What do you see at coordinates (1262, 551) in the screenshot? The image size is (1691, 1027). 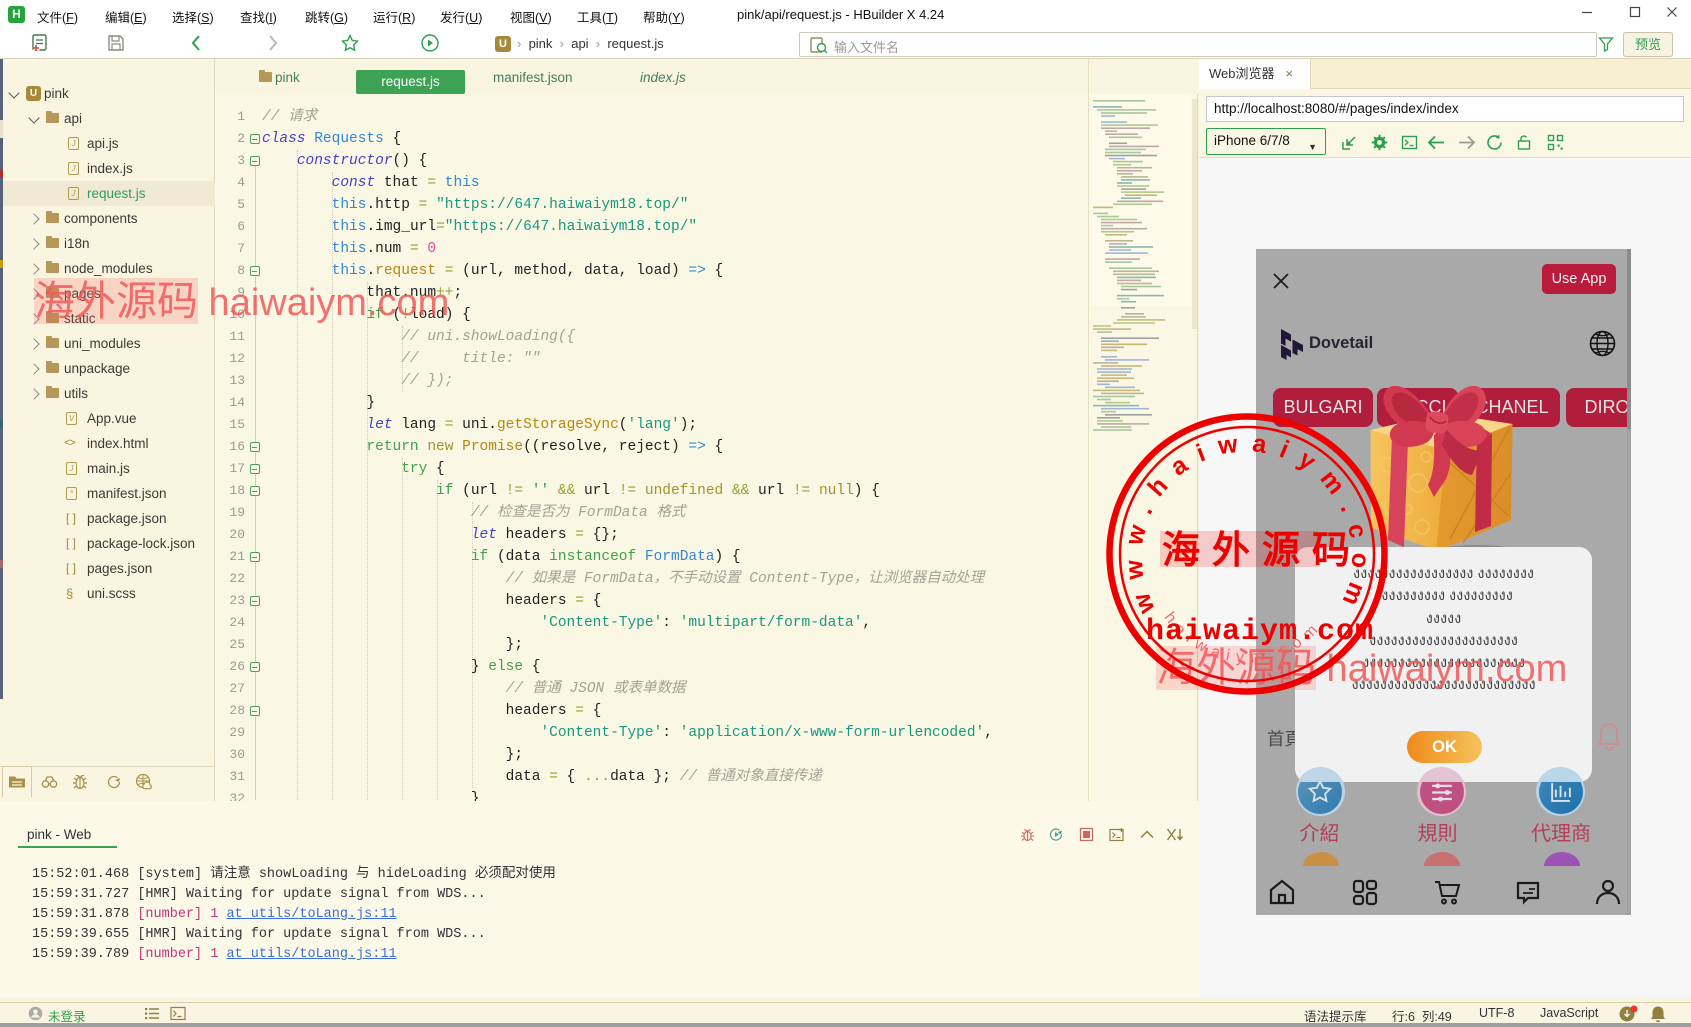 I see `svg-text: 海外源码` at bounding box center [1262, 551].